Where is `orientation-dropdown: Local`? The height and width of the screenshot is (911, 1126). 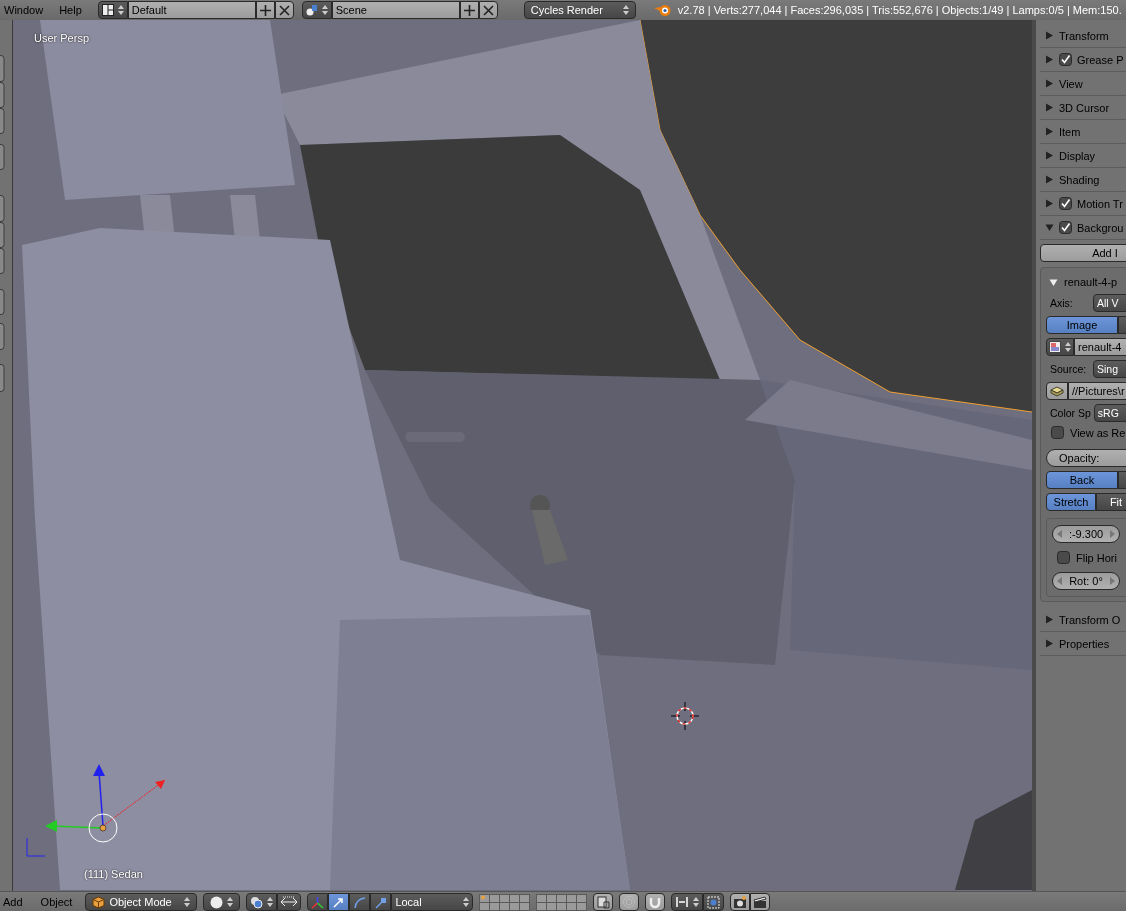
orientation-dropdown: Local is located at coordinates (432, 902).